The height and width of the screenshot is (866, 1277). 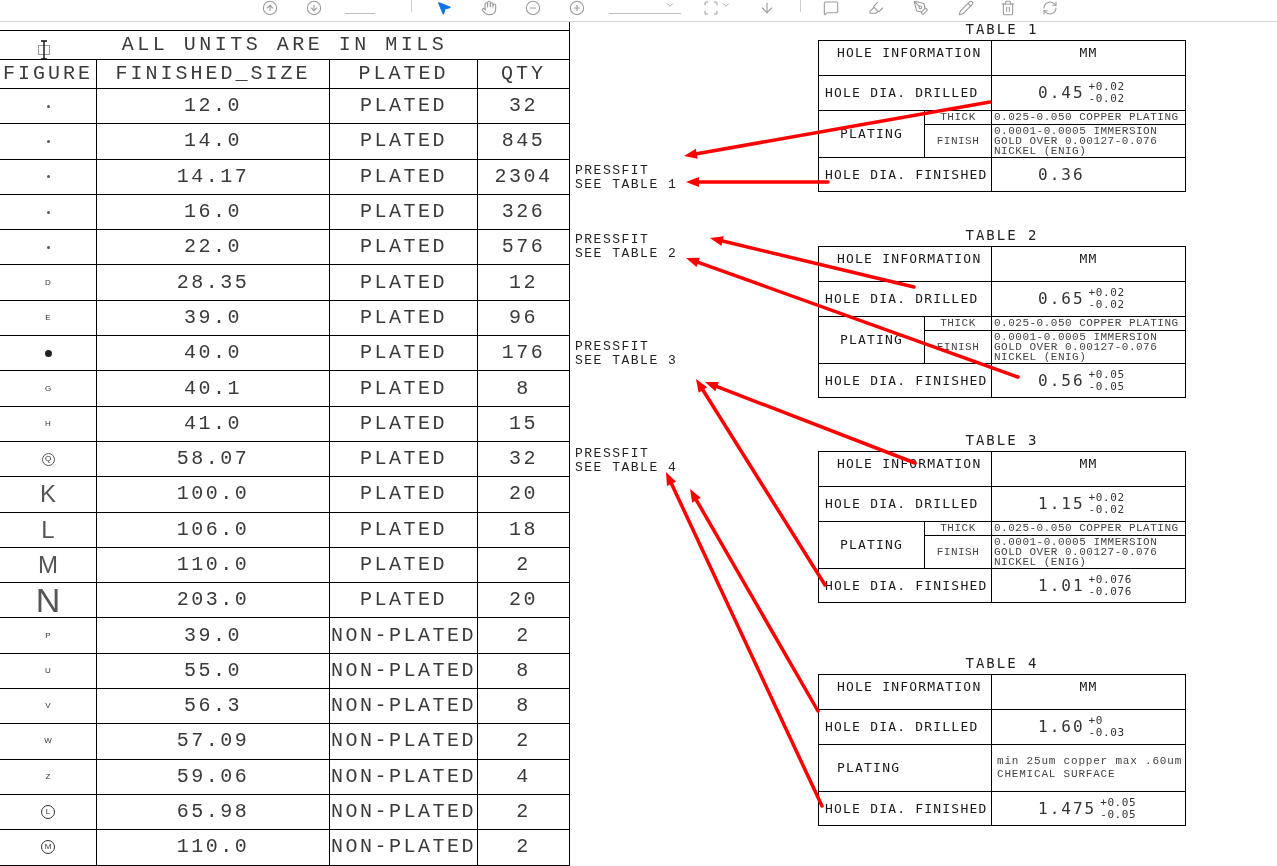 I want to click on next-page-icon, so click(x=314, y=8).